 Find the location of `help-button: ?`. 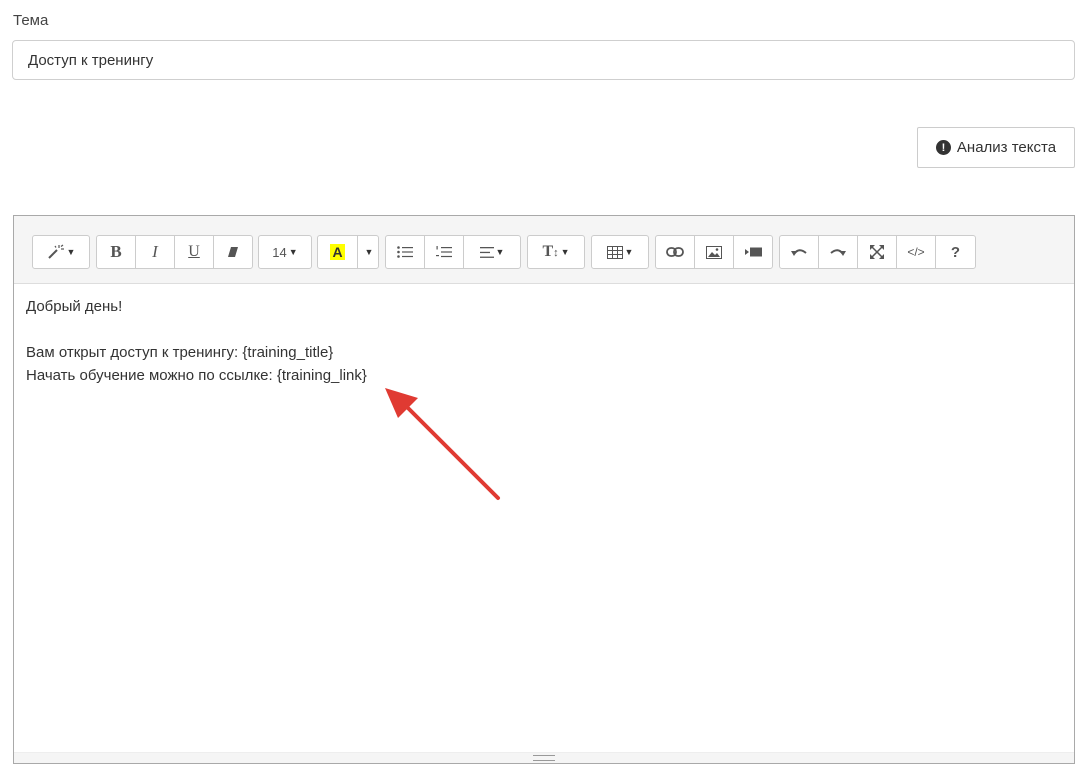

help-button: ? is located at coordinates (955, 252).